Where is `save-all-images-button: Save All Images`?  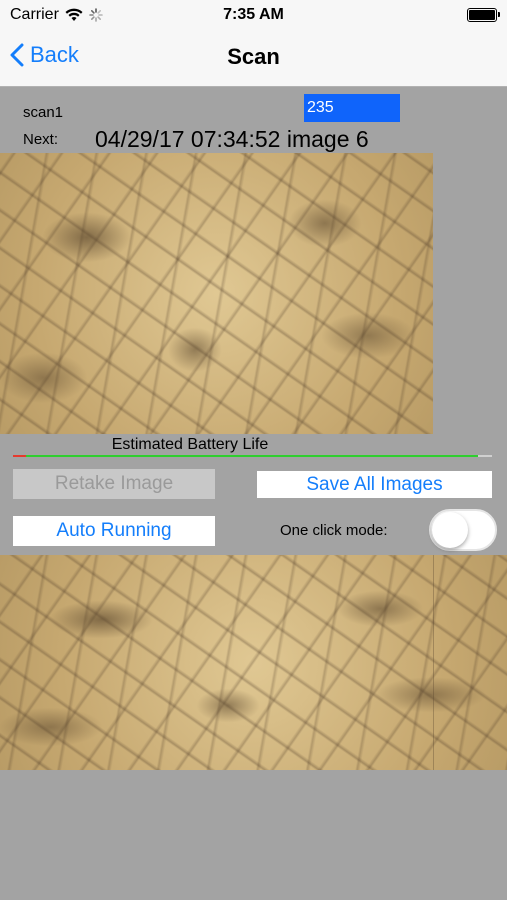
save-all-images-button: Save All Images is located at coordinates (374, 484).